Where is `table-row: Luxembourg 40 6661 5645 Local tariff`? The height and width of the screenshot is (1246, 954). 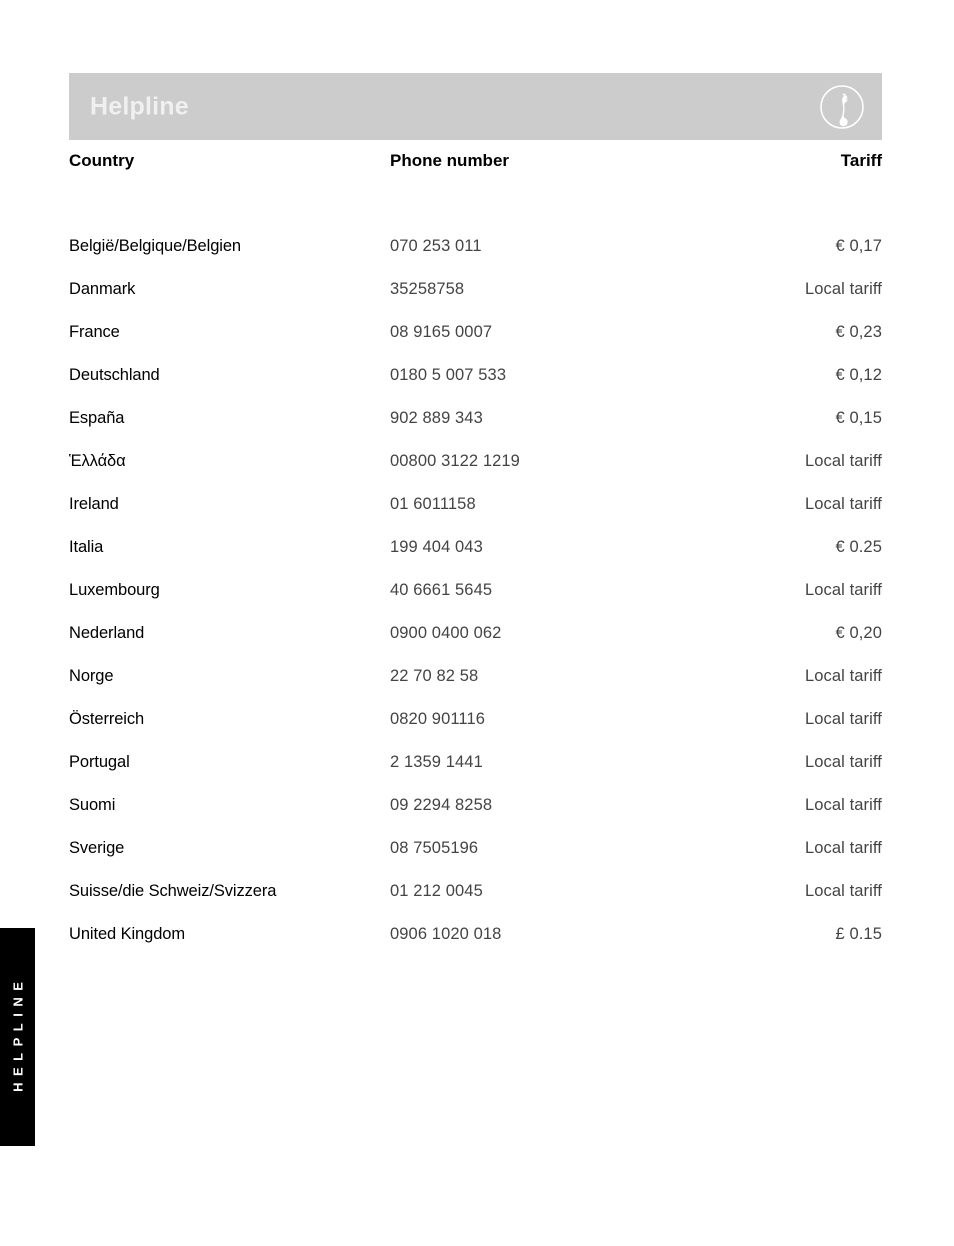
table-row: Luxembourg 40 6661 5645 Local tariff is located at coordinates (475, 590).